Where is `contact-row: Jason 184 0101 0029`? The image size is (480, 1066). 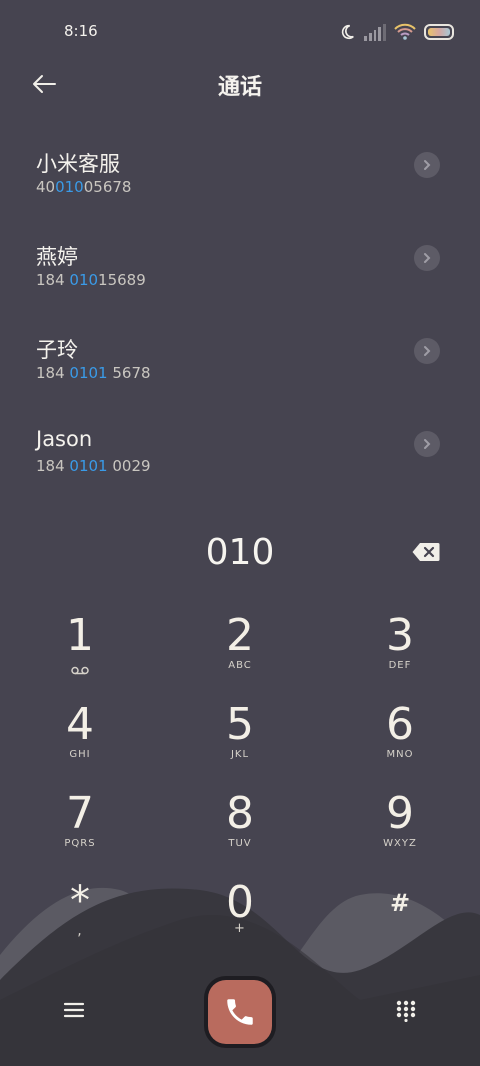
contact-row: Jason 184 0101 0029 is located at coordinates (240, 465).